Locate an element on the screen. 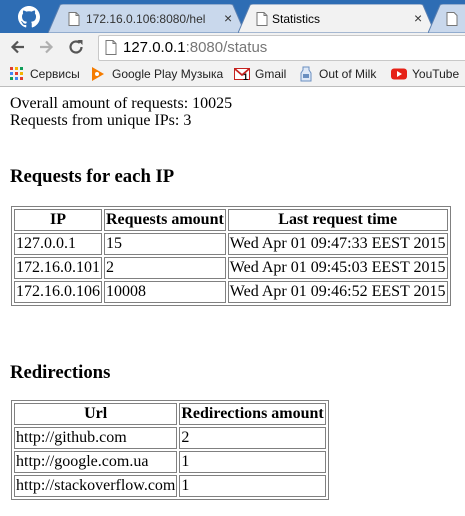  column-header: IP is located at coordinates (58, 220).